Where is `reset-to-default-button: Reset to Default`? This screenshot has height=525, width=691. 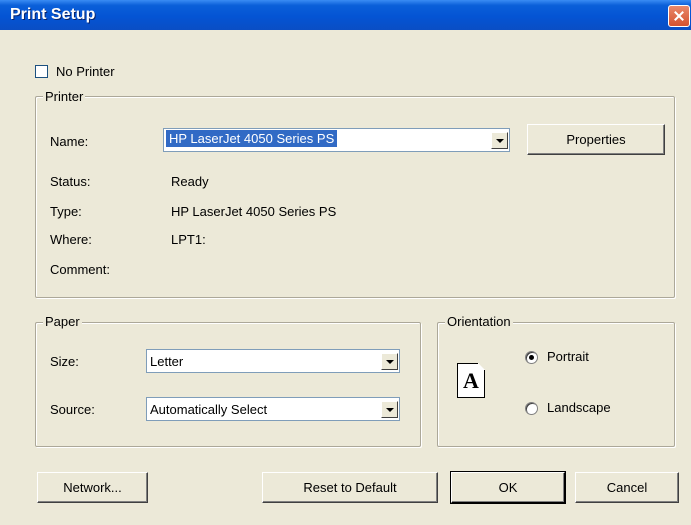 reset-to-default-button: Reset to Default is located at coordinates (350, 487).